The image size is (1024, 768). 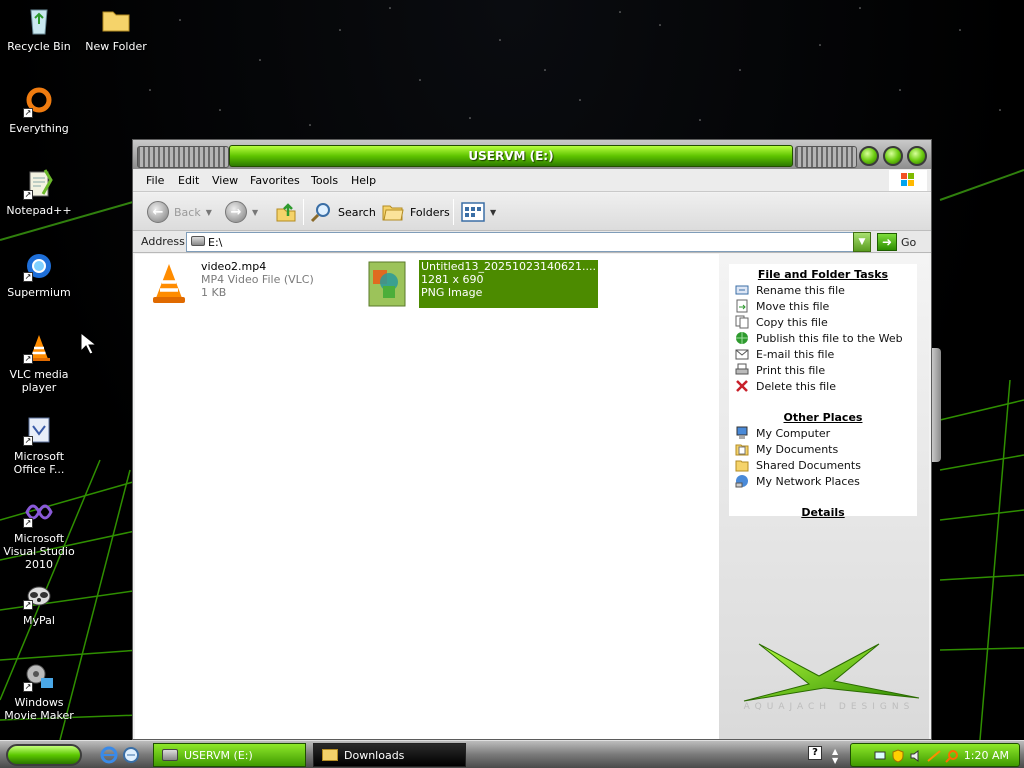 What do you see at coordinates (39, 533) in the screenshot?
I see `desktop-icon-visual-studio: ↗ Microsoft Visual Studio 2010` at bounding box center [39, 533].